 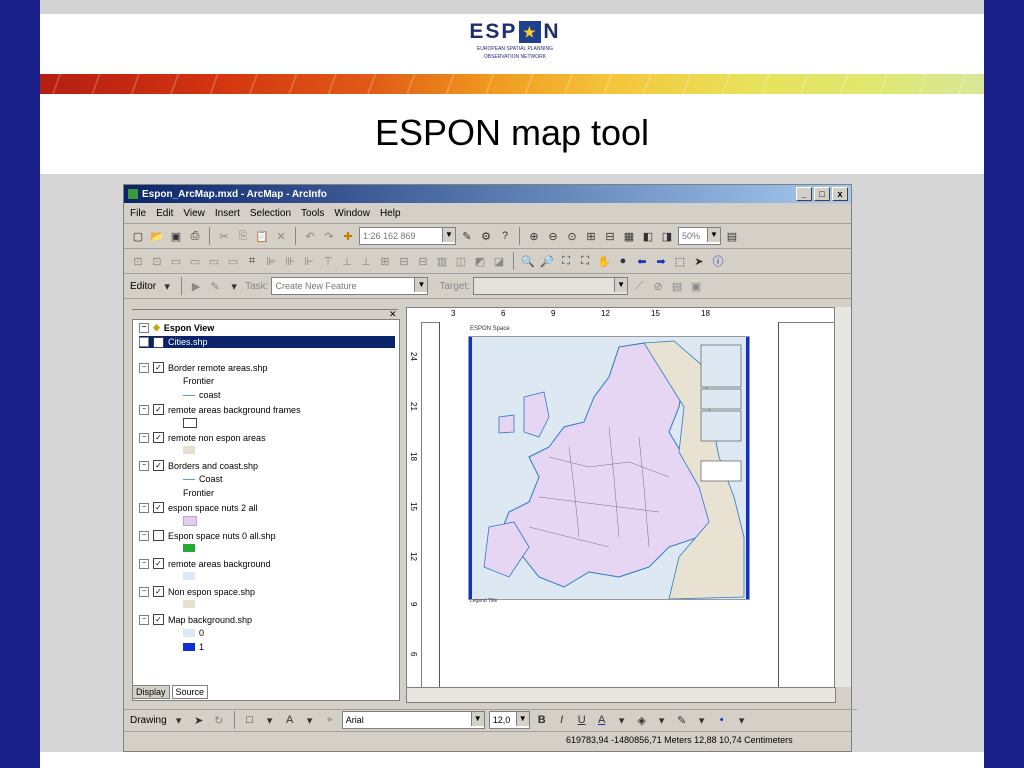 What do you see at coordinates (199, 720) in the screenshot?
I see `select-elements-icon: ➤` at bounding box center [199, 720].